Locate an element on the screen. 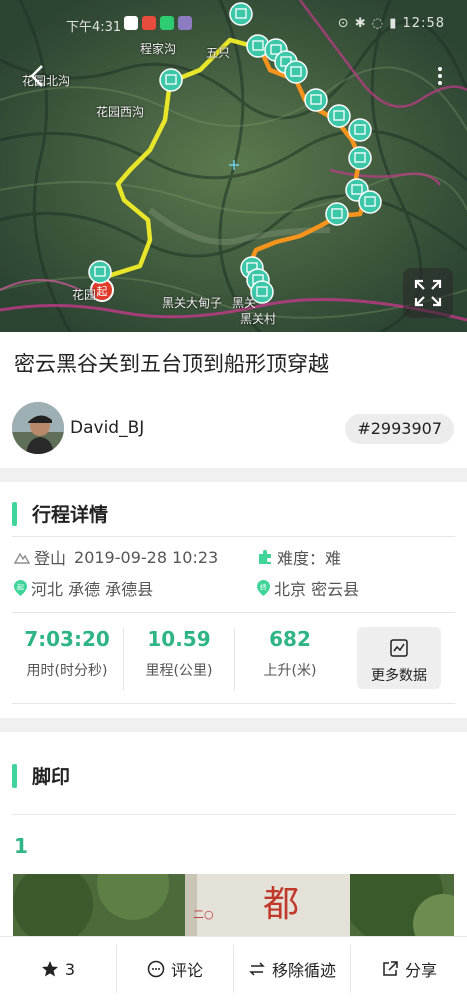 The width and height of the screenshot is (467, 1000). stat-duration: 7:03:20 用时(时分秒) is located at coordinates (67, 653).